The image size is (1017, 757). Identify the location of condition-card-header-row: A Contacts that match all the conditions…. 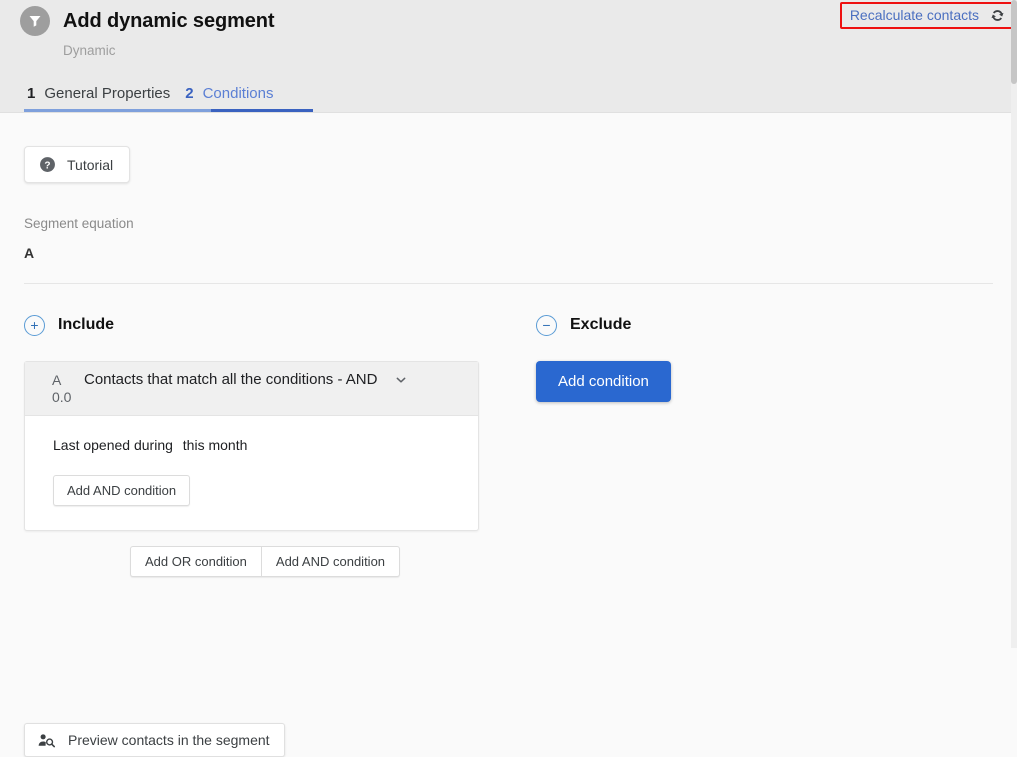
(258, 379).